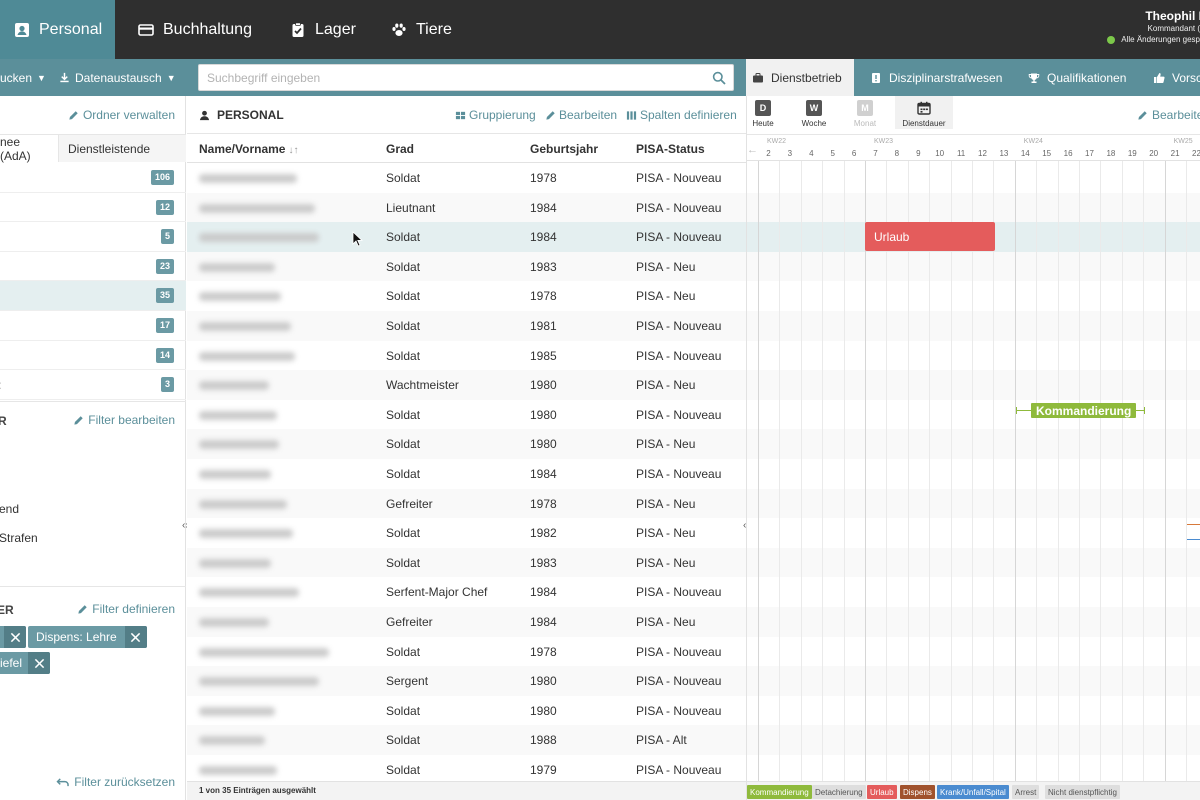 The width and height of the screenshot is (1200, 800). What do you see at coordinates (466, 326) in the screenshot?
I see `table-row: Soldat 1981 PISA - Nouveau` at bounding box center [466, 326].